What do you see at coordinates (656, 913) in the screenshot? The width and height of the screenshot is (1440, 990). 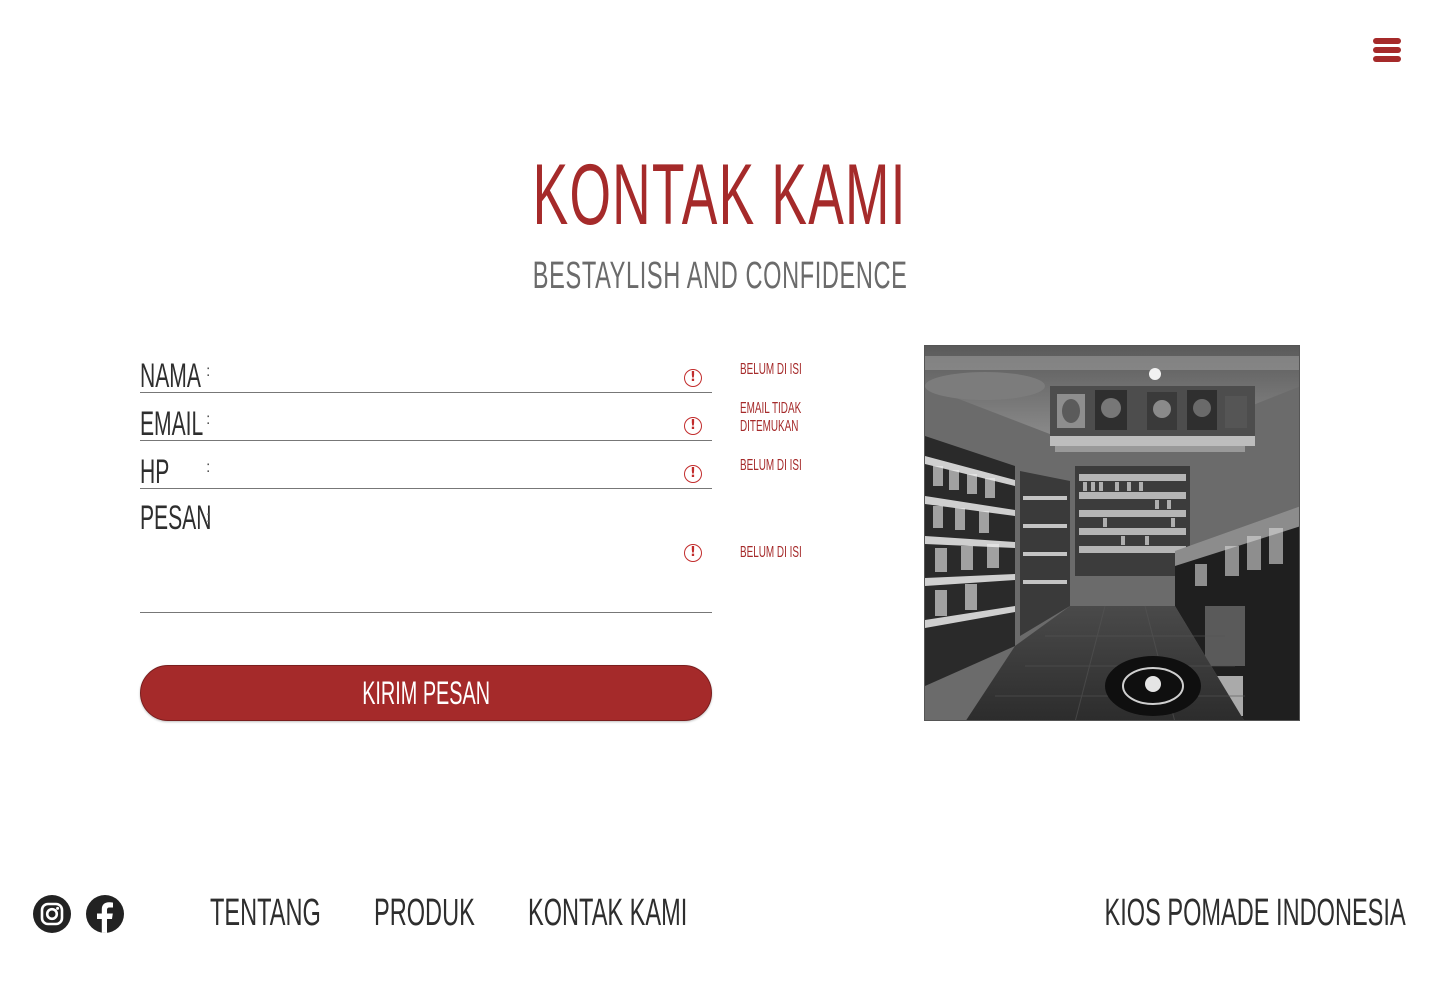 I see `footer-nav-kontak-kami: KONTAK KAMI` at bounding box center [656, 913].